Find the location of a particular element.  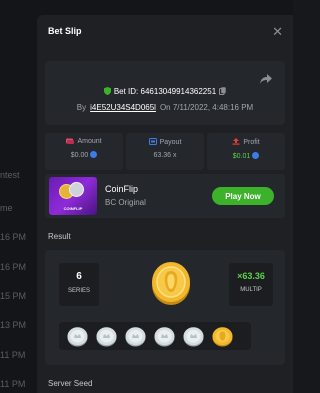

modal-title: Bet Slip is located at coordinates (65, 31).